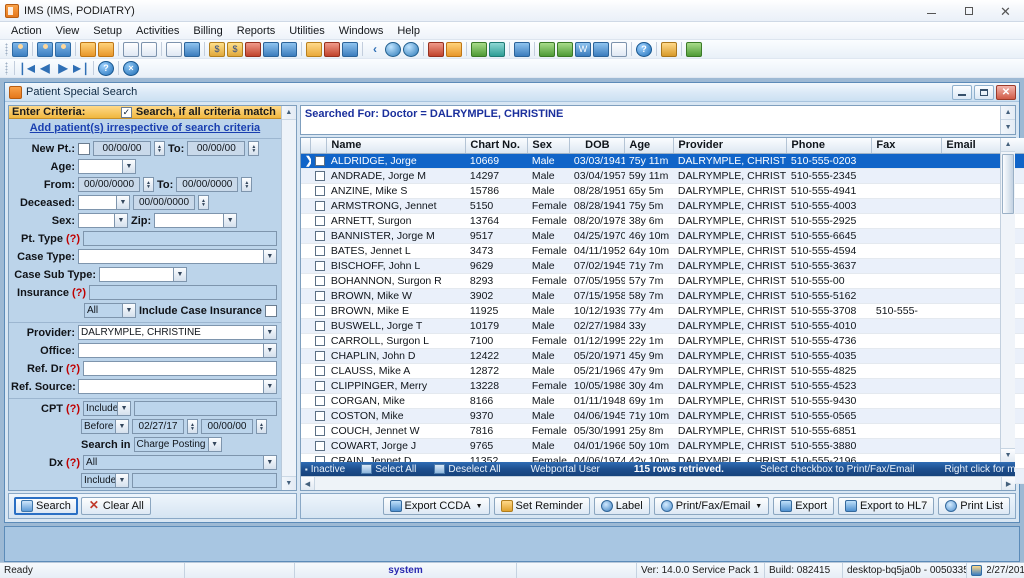 This screenshot has height=578, width=1024. What do you see at coordinates (597, 146) in the screenshot?
I see `column-header-dob: DOB` at bounding box center [597, 146].